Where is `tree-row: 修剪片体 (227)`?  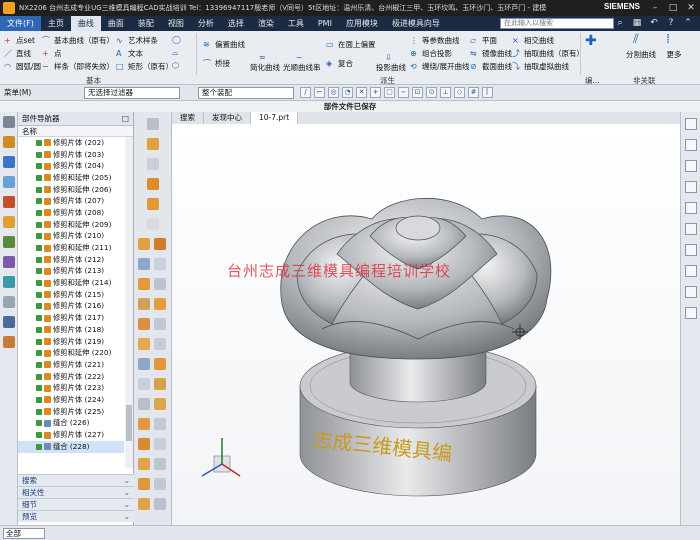
tree-row: 修剪片体 (227) is located at coordinates (71, 435).